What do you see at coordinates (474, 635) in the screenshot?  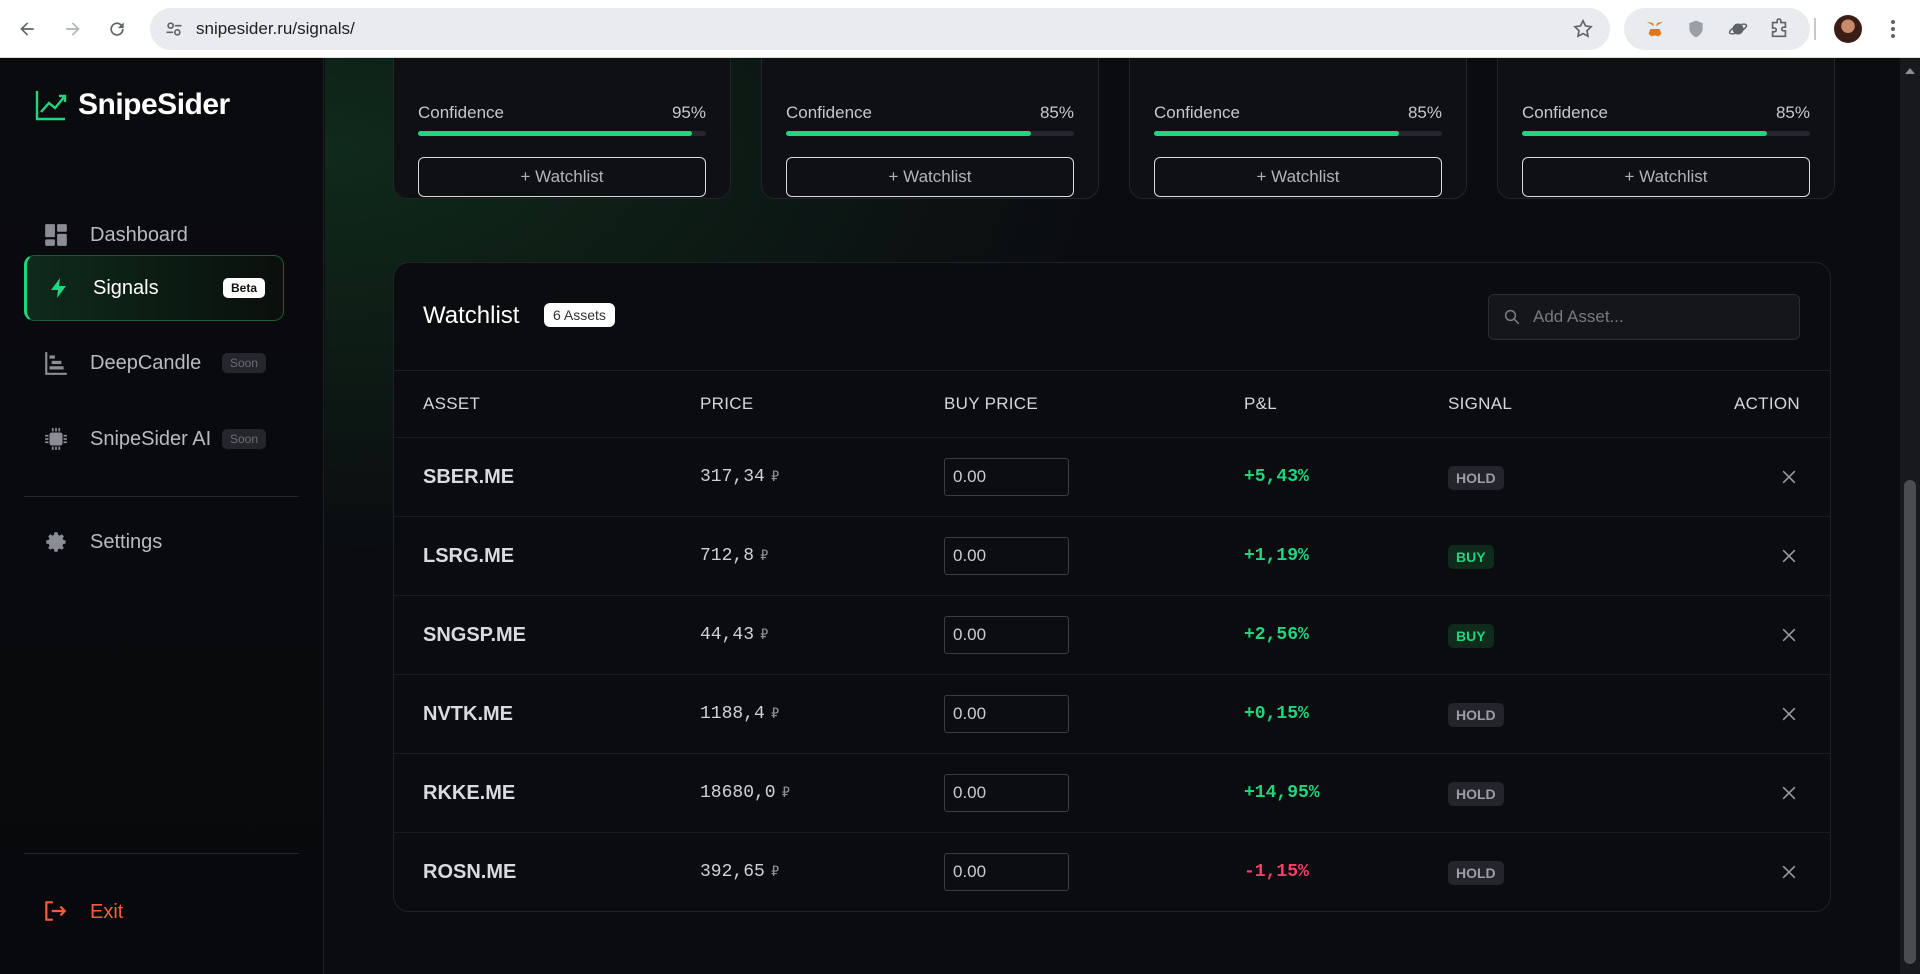 I see `asset-ticker: SNGSP.ME` at bounding box center [474, 635].